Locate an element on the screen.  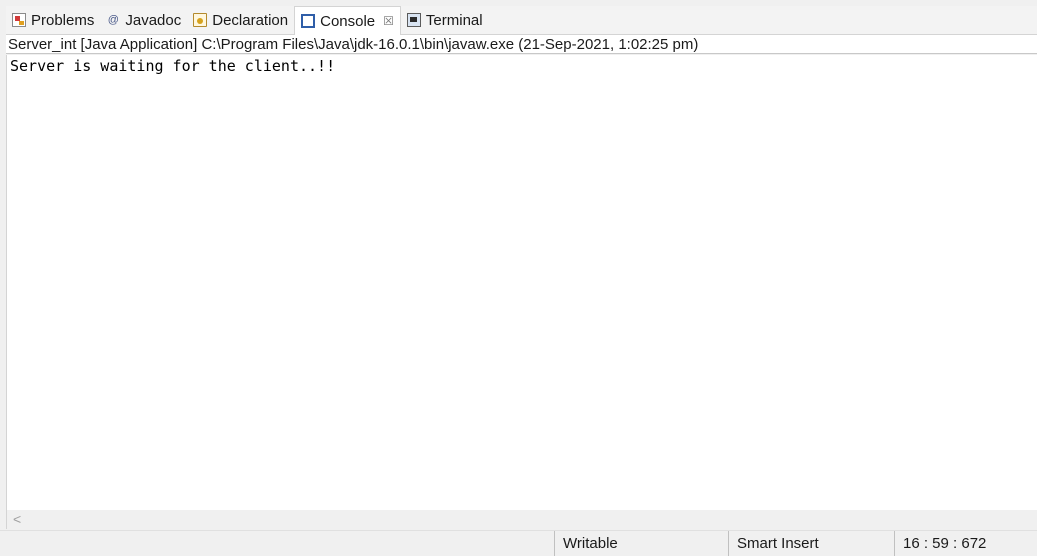
tab-console: Console ☒ is located at coordinates (347, 20).